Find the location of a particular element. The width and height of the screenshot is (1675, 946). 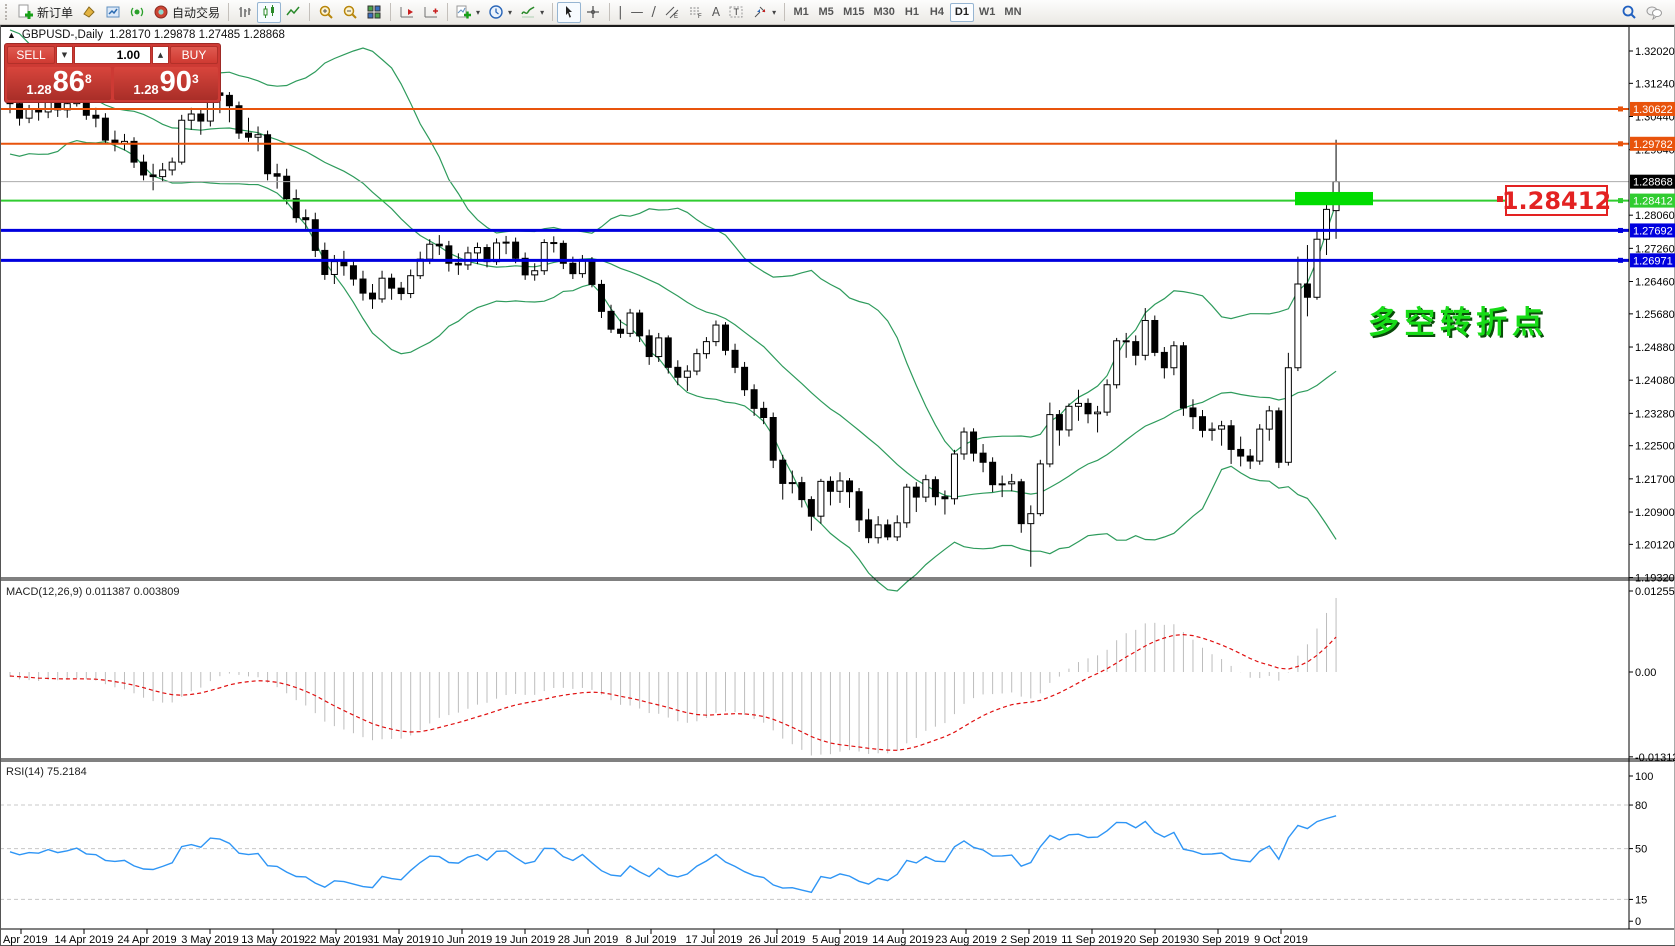

svg-text: F is located at coordinates (700, 17).